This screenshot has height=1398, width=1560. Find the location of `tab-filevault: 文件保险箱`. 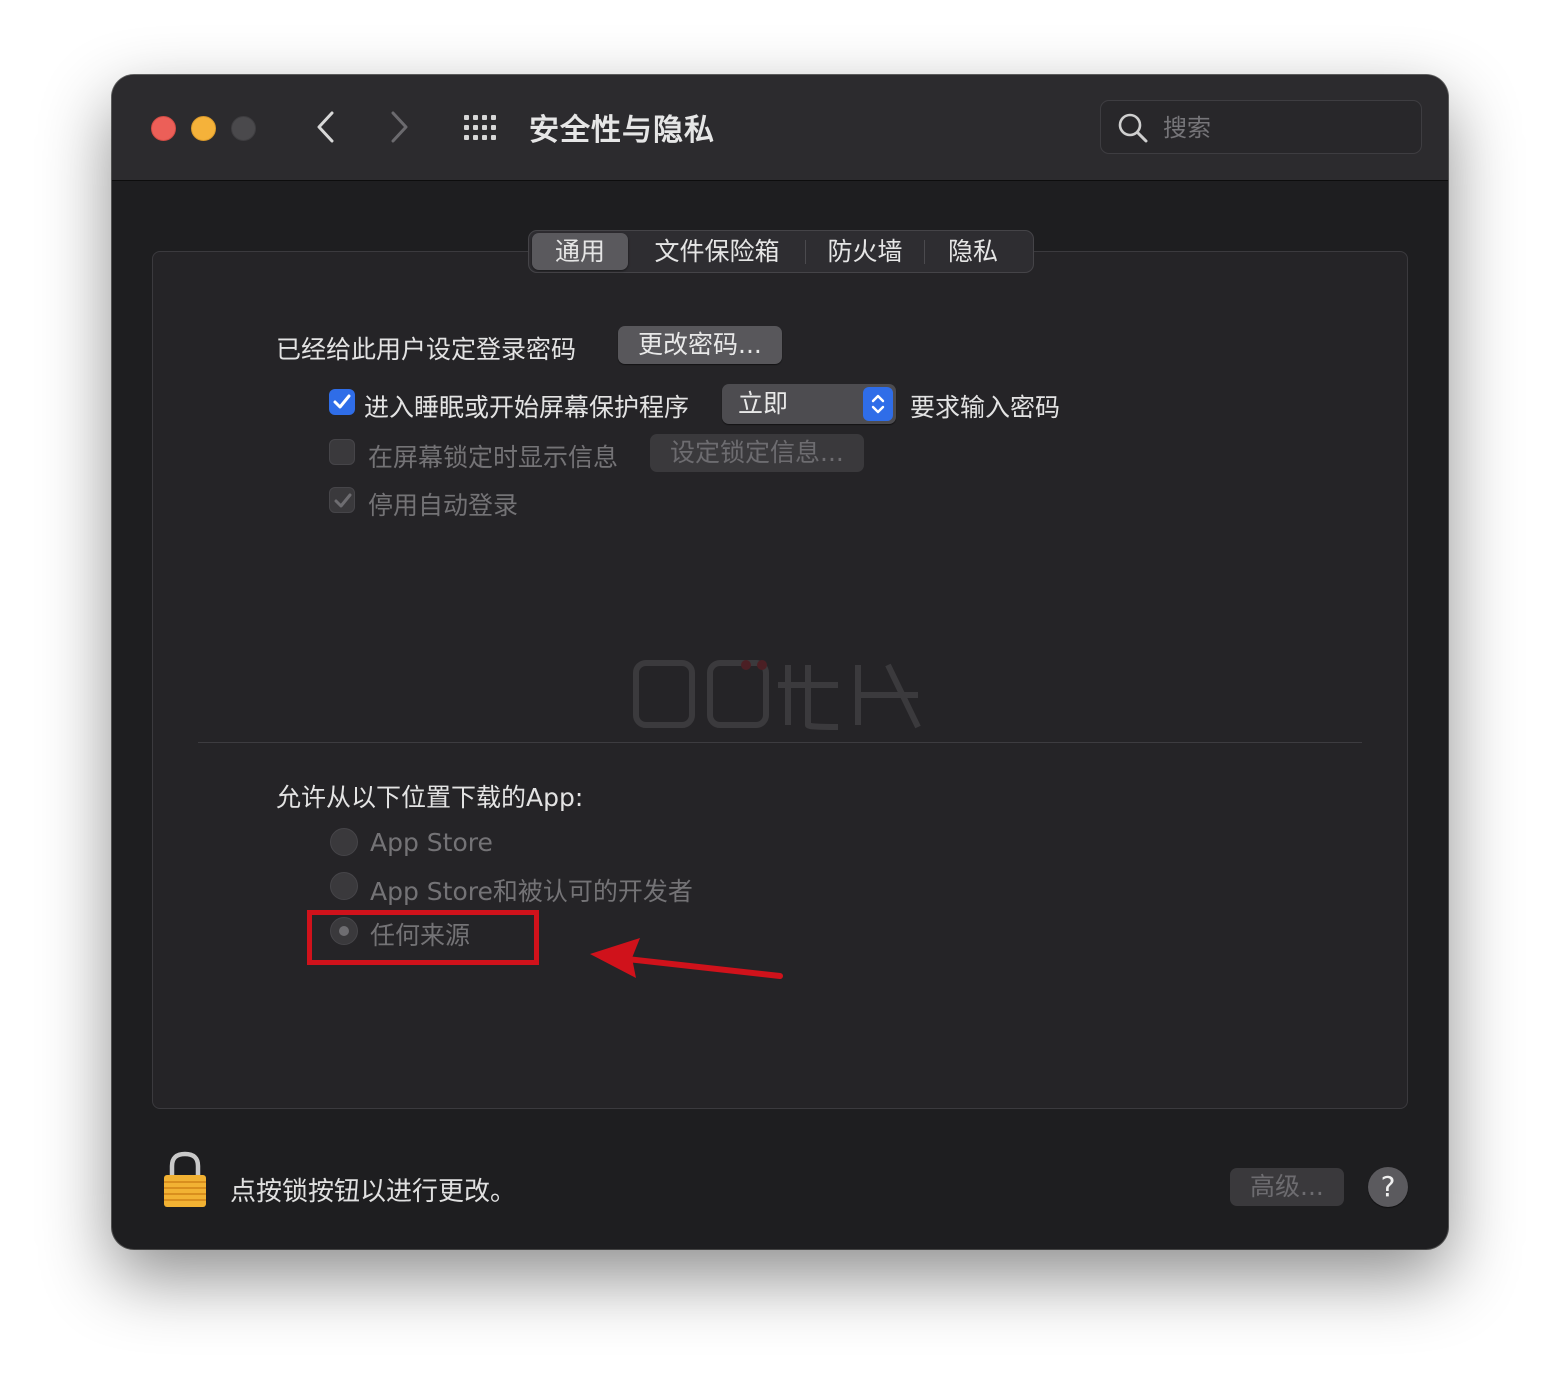

tab-filevault: 文件保险箱 is located at coordinates (717, 251).